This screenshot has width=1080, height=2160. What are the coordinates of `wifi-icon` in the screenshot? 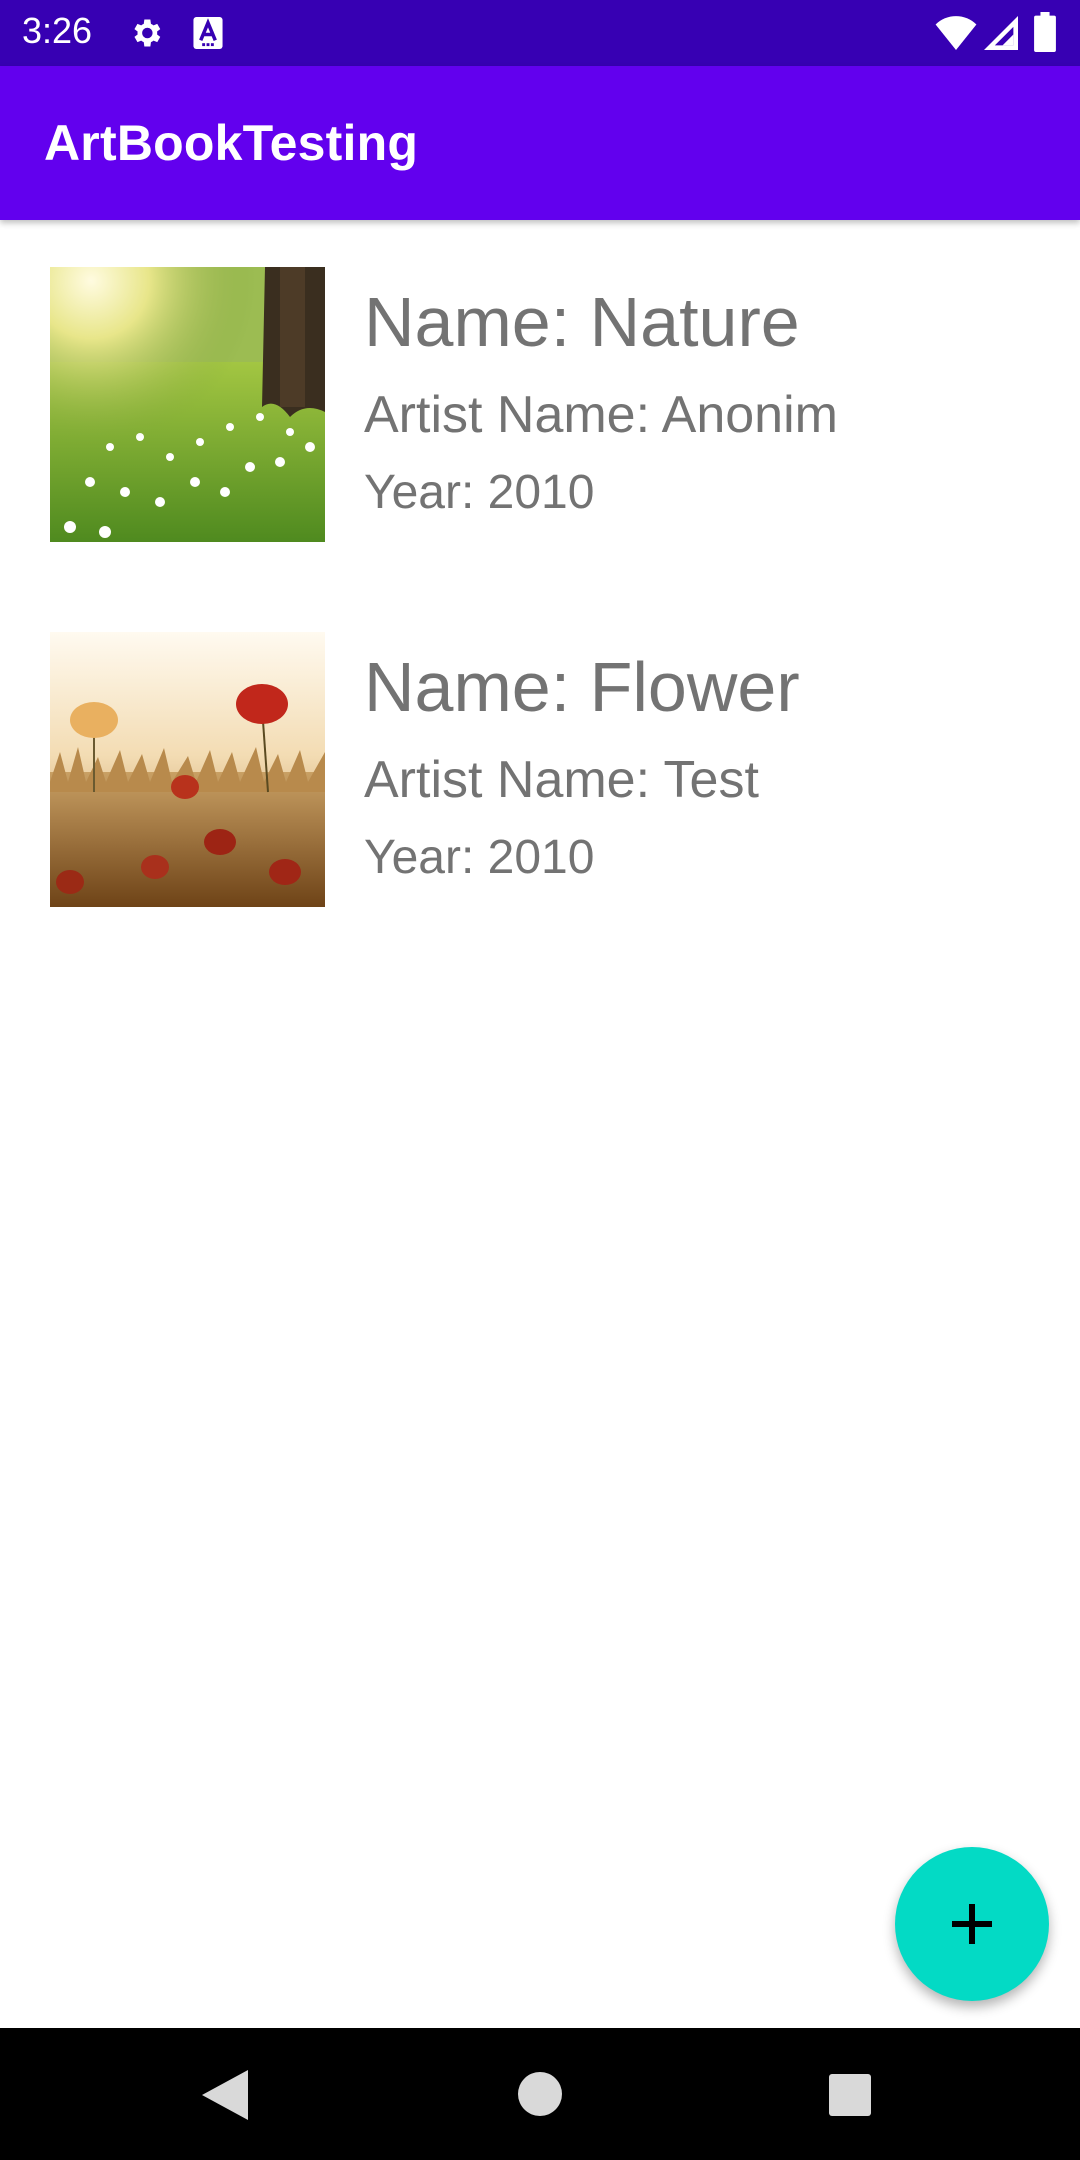 It's located at (956, 33).